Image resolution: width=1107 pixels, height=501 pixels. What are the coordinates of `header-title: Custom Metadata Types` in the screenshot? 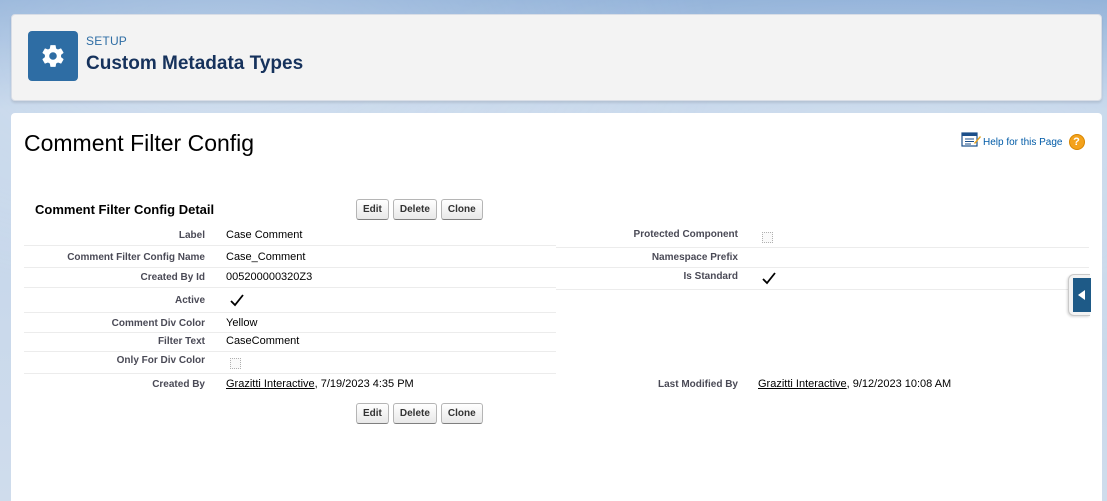 It's located at (195, 63).